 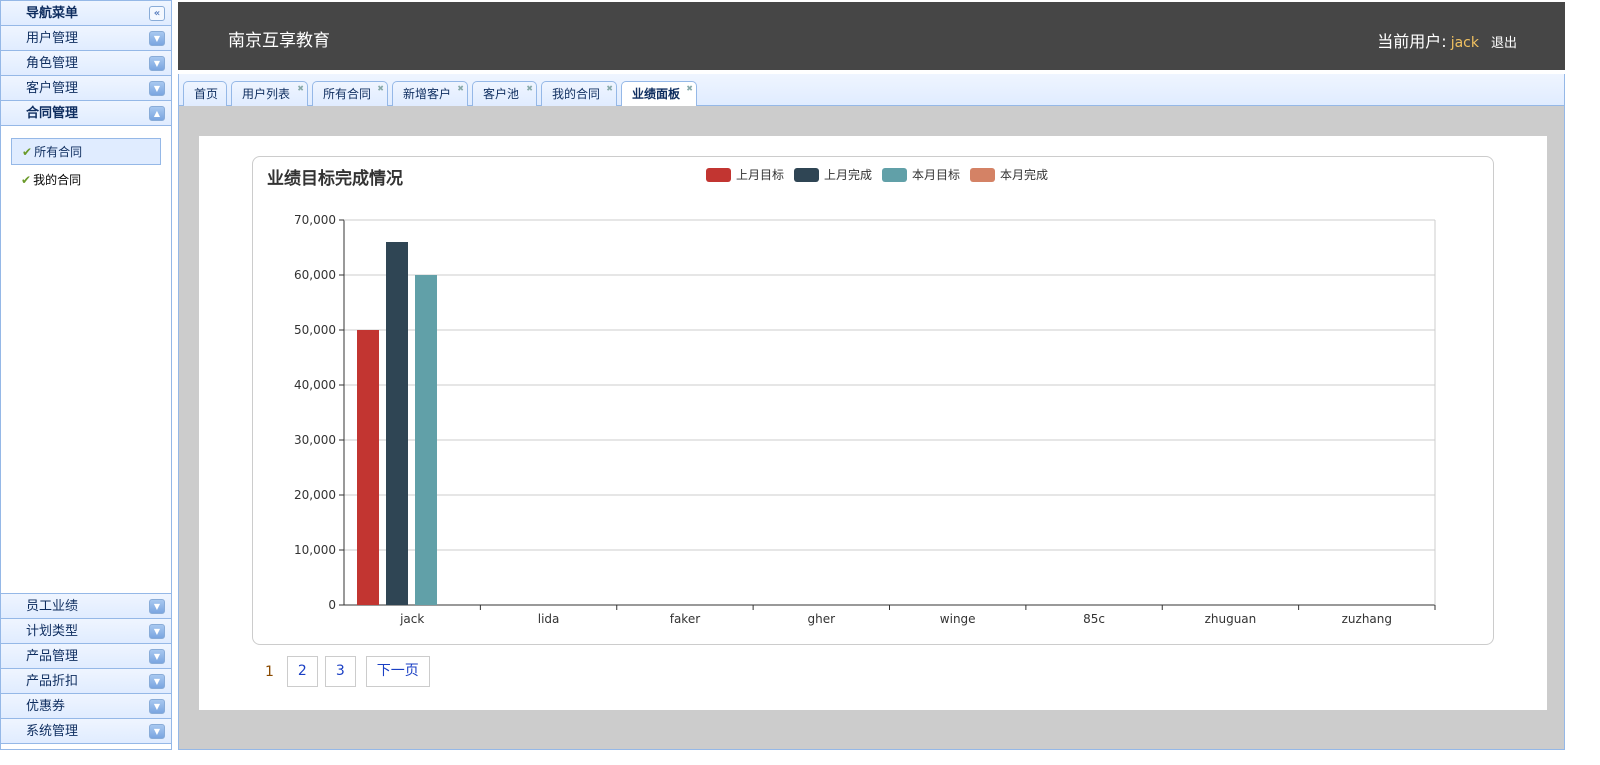 I want to click on tab-label: 新增客户, so click(x=427, y=94).